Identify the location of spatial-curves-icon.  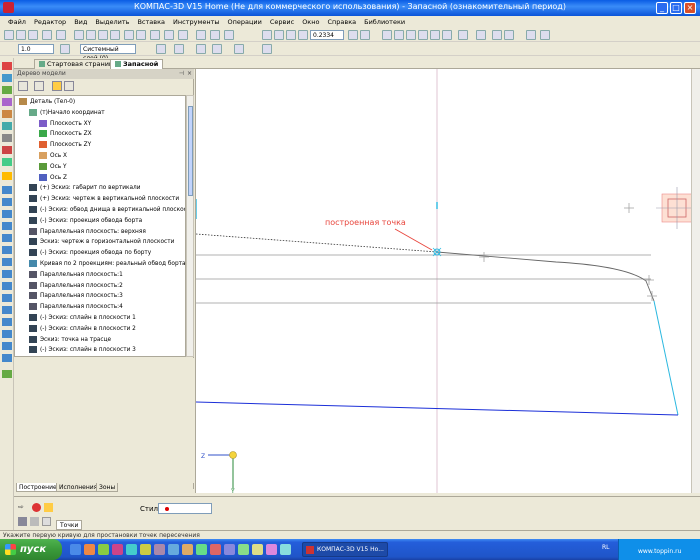
(7, 114).